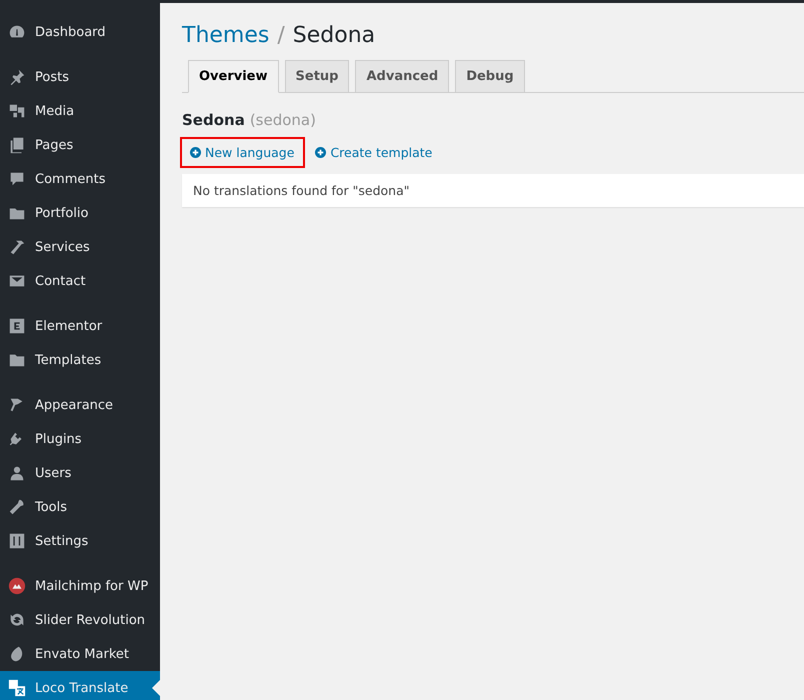 The height and width of the screenshot is (700, 804). Describe the element at coordinates (378, 152) in the screenshot. I see `action-link: Create template` at that location.